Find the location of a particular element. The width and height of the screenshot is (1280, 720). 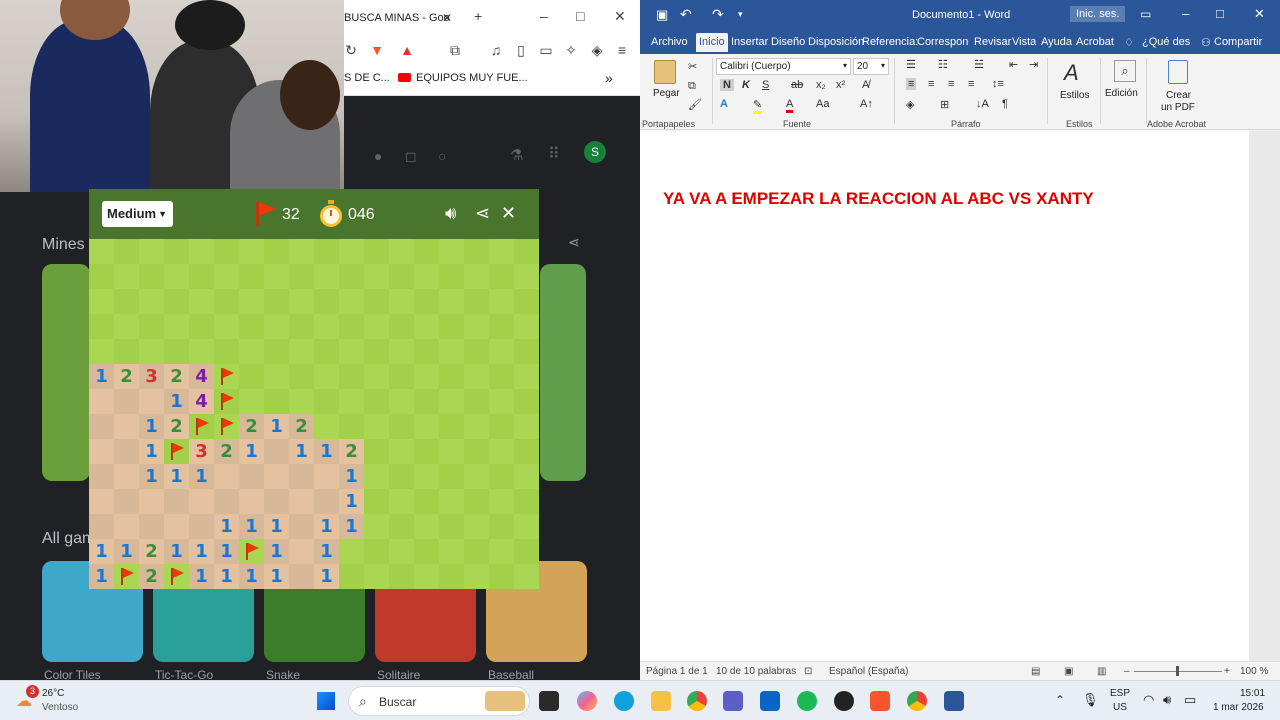

windows-start-icon is located at coordinates (326, 701).